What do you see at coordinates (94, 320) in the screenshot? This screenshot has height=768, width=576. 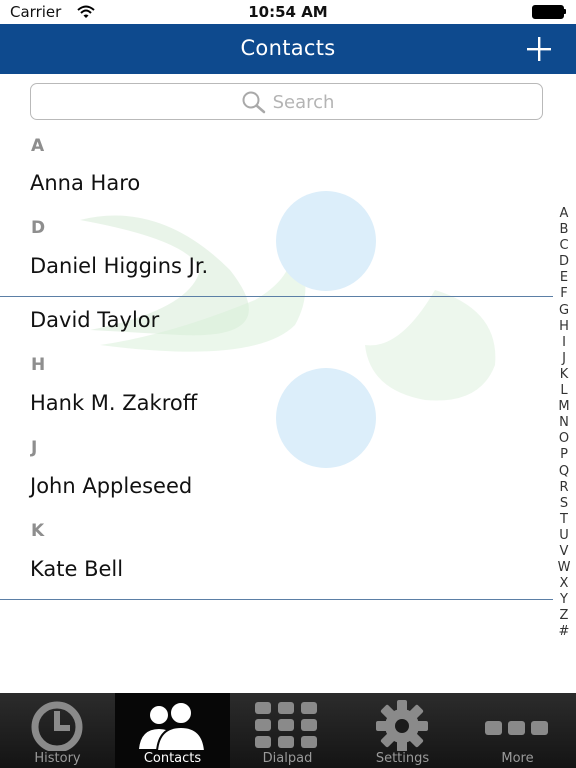 I see `contact-row-david-taylor: David Taylor` at bounding box center [94, 320].